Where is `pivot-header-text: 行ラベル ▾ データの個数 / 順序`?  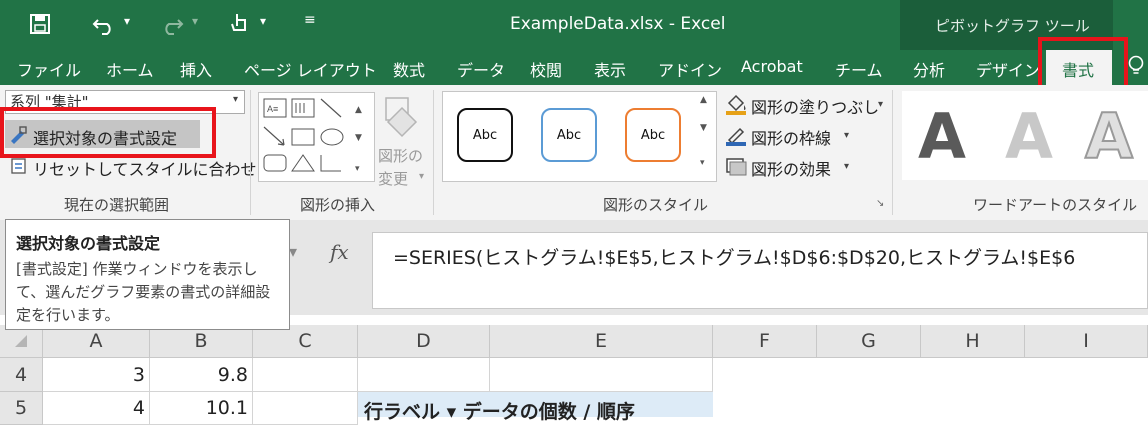 pivot-header-text: 行ラベル ▾ データの個数 / 順序 is located at coordinates (499, 412).